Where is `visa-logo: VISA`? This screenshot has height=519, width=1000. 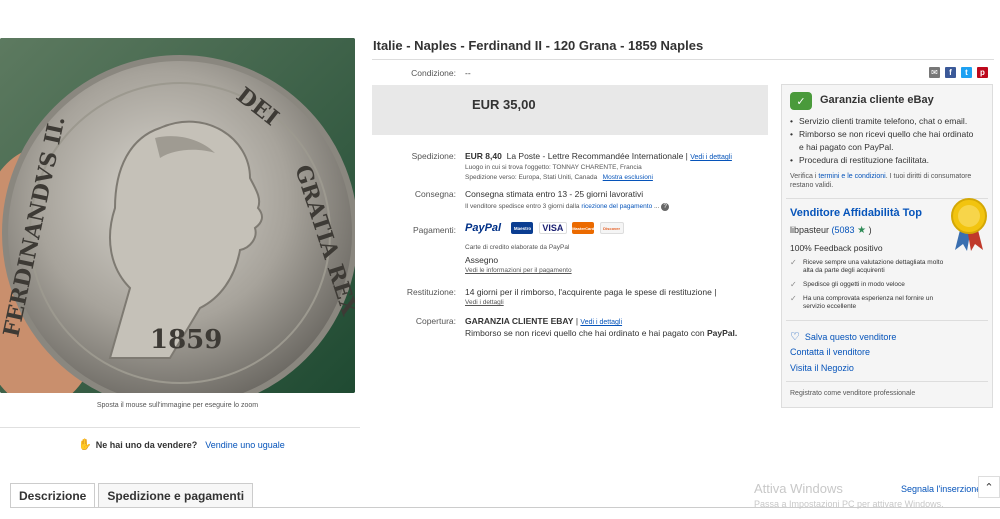
visa-logo: VISA is located at coordinates (552, 228).